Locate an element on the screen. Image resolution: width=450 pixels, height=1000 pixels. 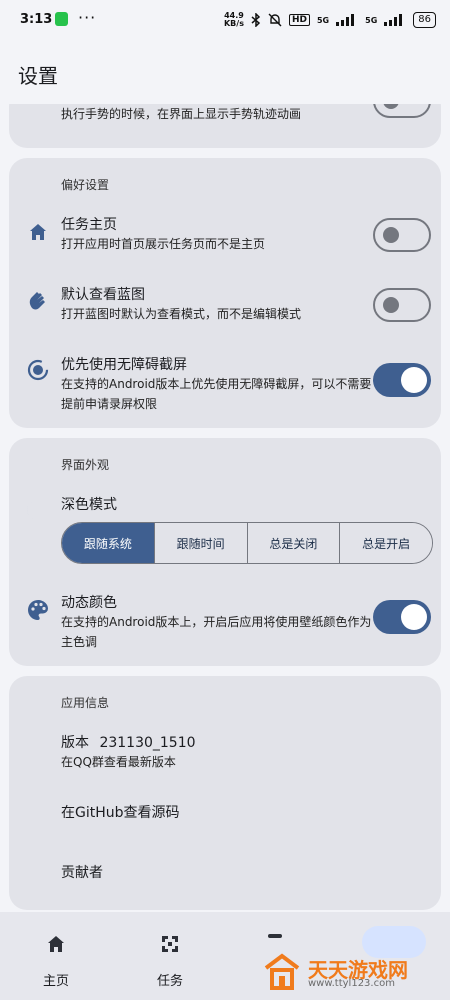
moon-icon is located at coordinates (31, 510).